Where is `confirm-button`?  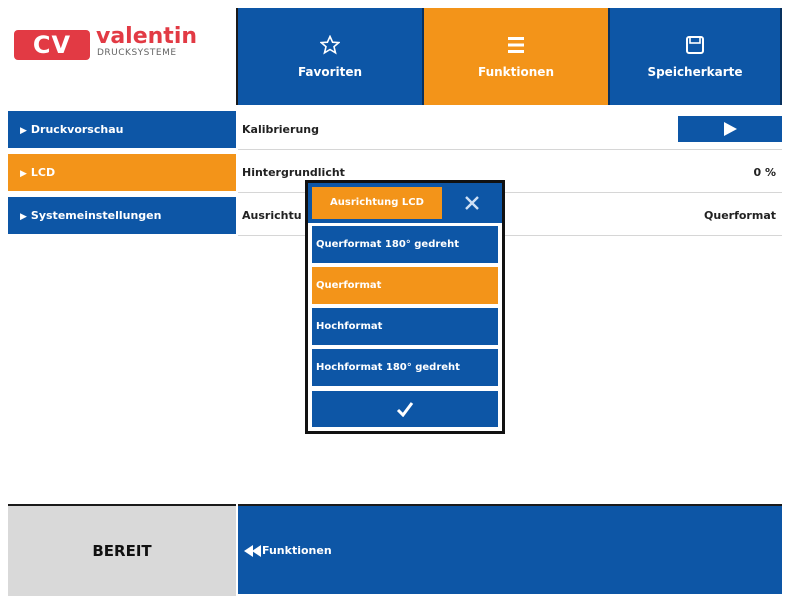
confirm-button is located at coordinates (405, 409).